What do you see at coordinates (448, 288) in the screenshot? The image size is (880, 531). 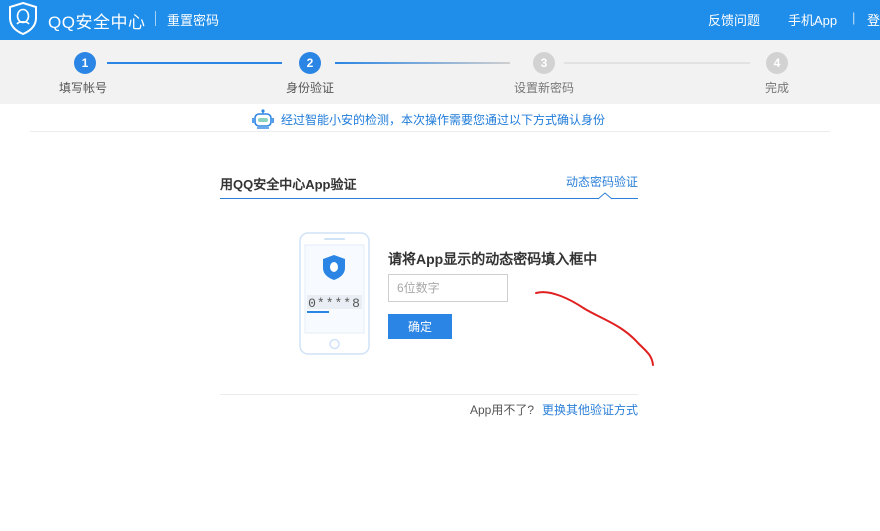 I see `dynamic-code-input` at bounding box center [448, 288].